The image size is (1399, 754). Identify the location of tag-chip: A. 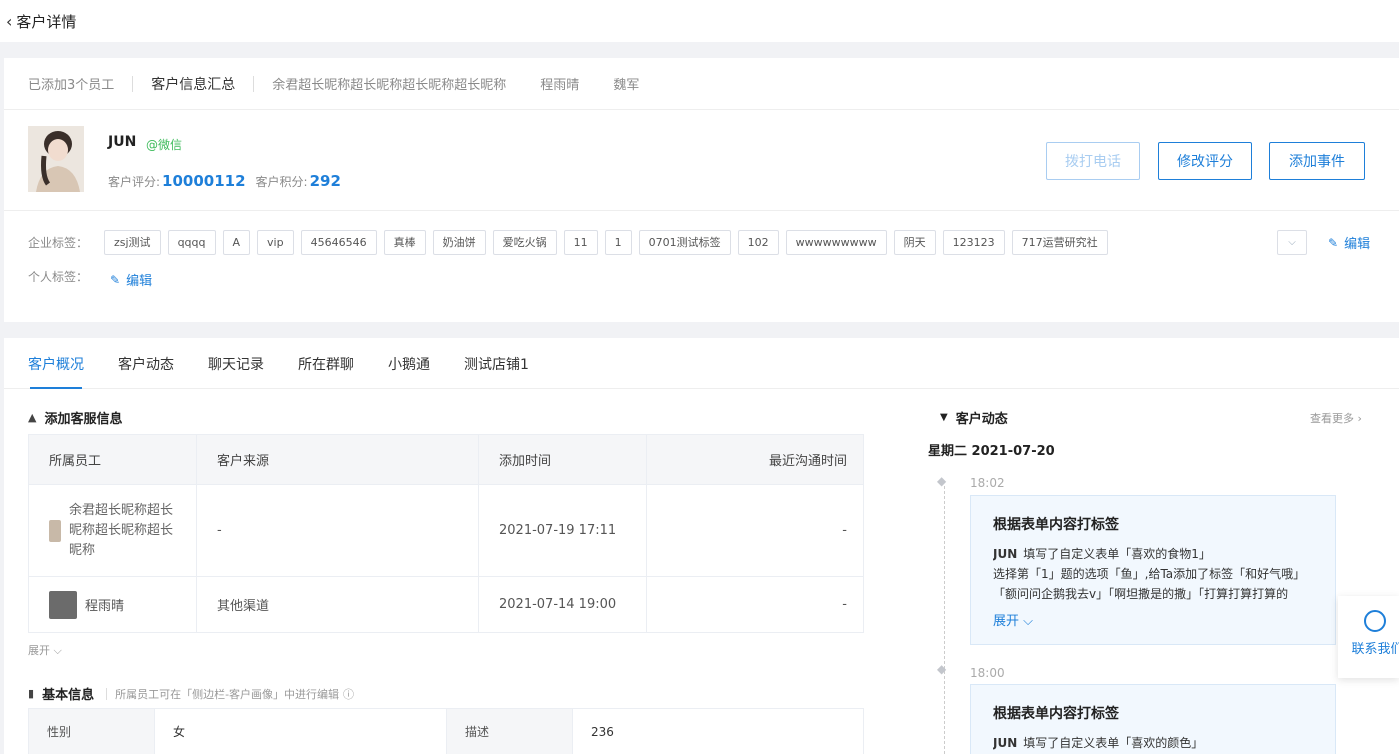
(236, 242).